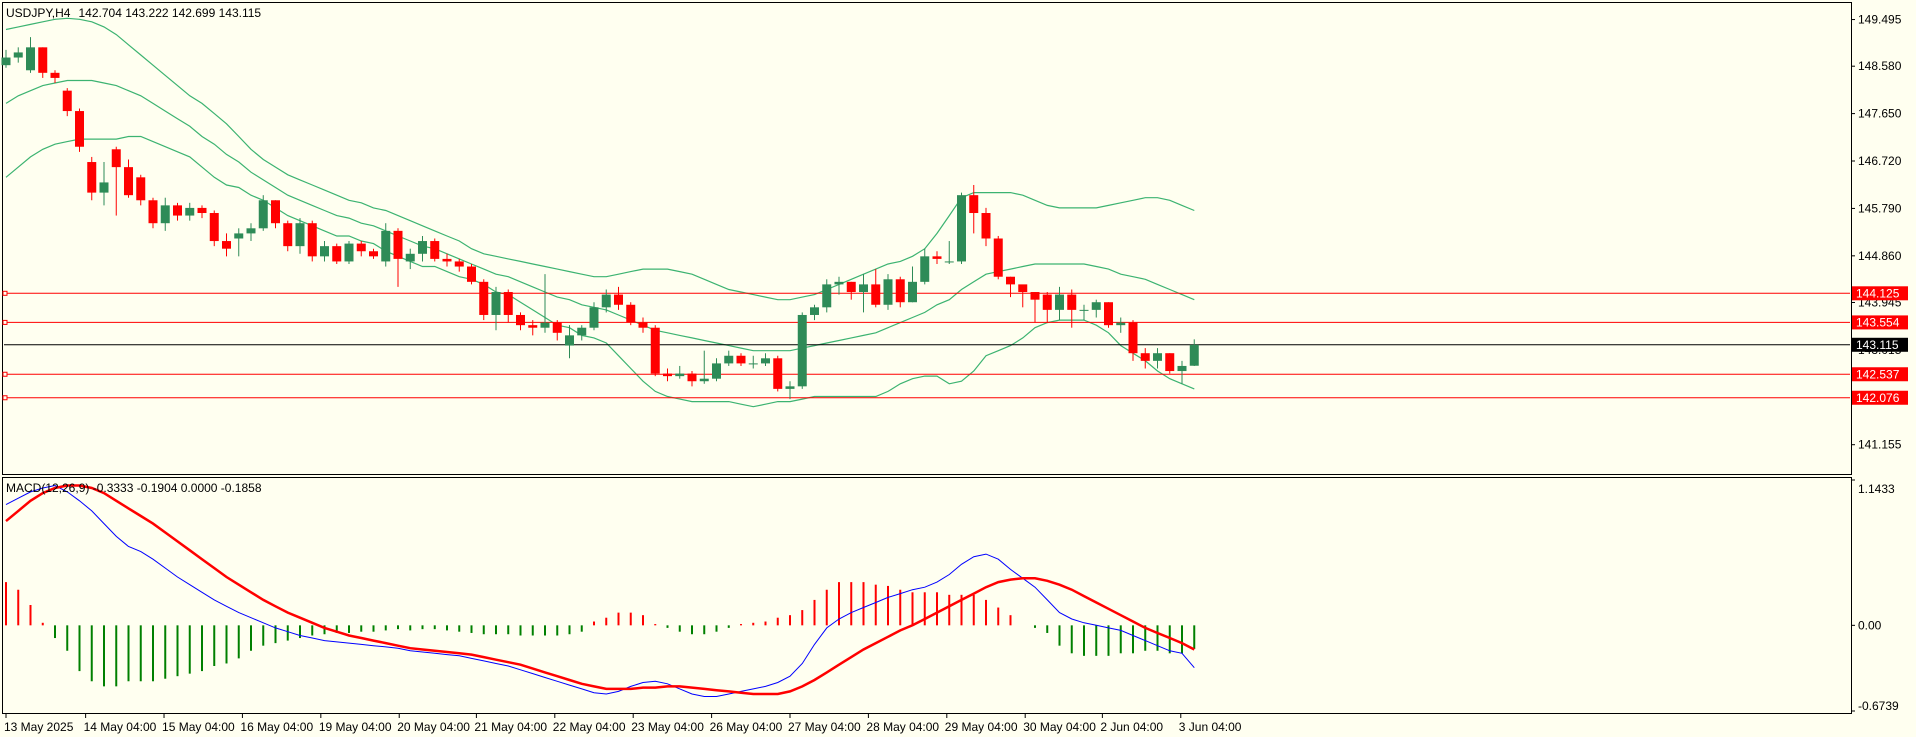 The image size is (1916, 737). I want to click on chart-title: USDJPY,H4 142.704 143.222 142.699 143.115, so click(133, 13).